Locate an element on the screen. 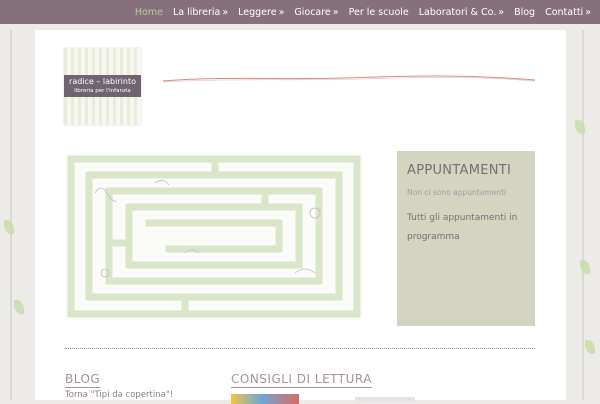  nav-item-home: Home is located at coordinates (149, 12).